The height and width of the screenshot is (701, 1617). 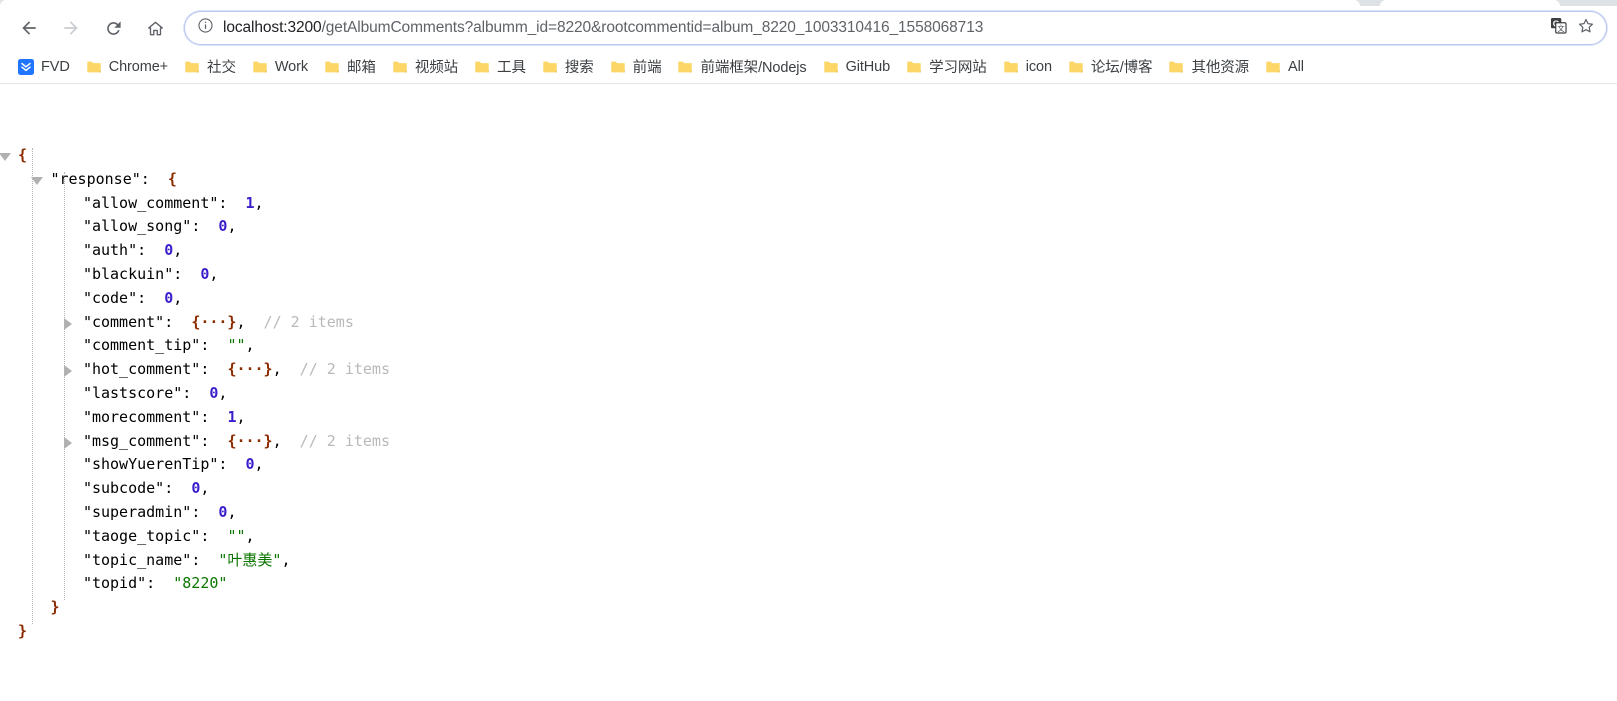 What do you see at coordinates (173, 464) in the screenshot?
I see `json-row-content: "showYuerenTip": 0,` at bounding box center [173, 464].